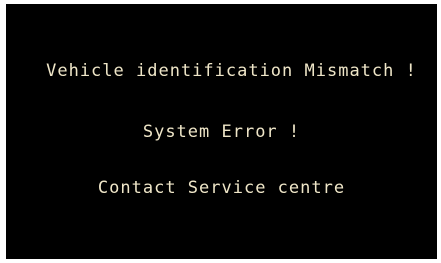 This screenshot has height=263, width=441. What do you see at coordinates (221, 188) in the screenshot?
I see `contact-service-message: Contact Service centre` at bounding box center [221, 188].